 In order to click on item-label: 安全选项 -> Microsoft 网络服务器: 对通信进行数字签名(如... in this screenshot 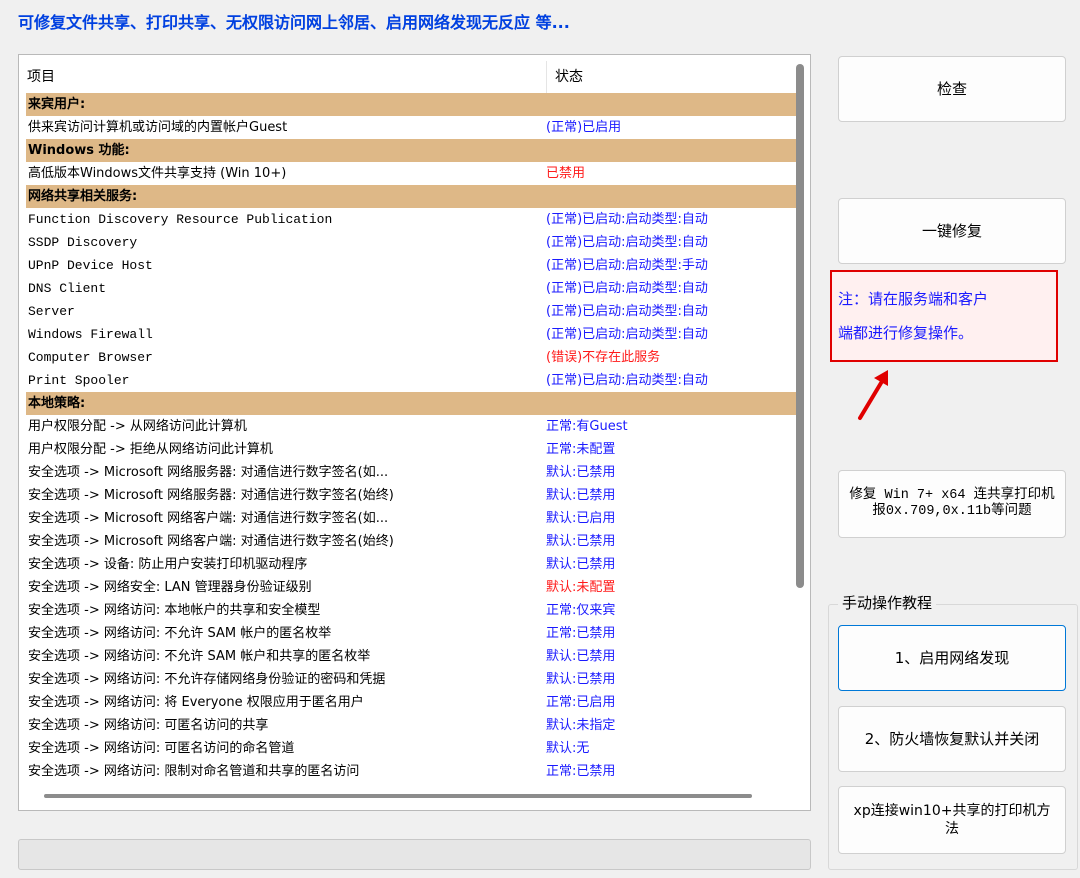, I will do `click(208, 472)`.